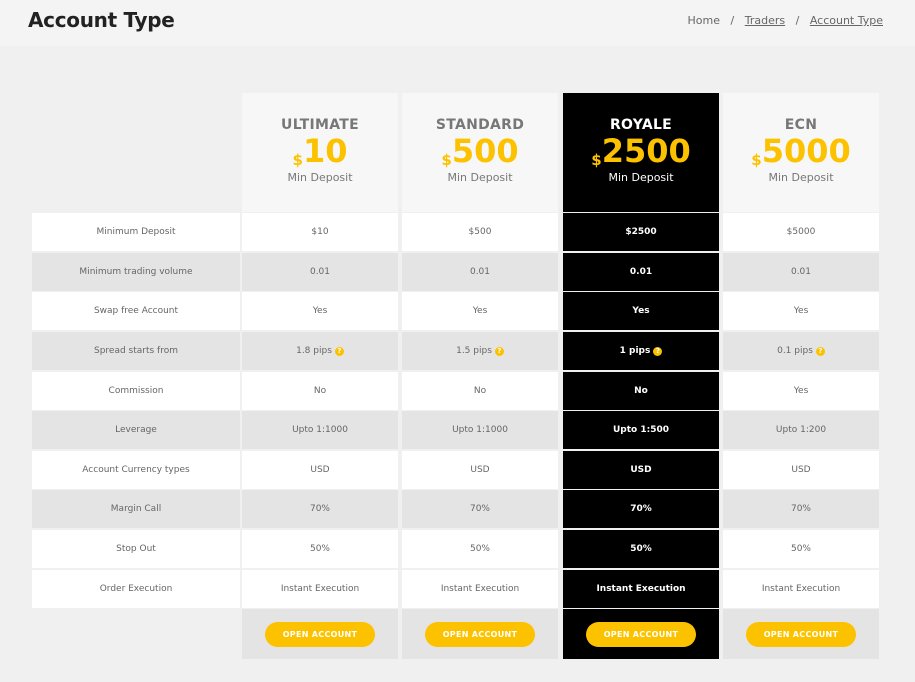 The width and height of the screenshot is (915, 682). Describe the element at coordinates (136, 589) in the screenshot. I see `row-label: Order Execution` at that location.